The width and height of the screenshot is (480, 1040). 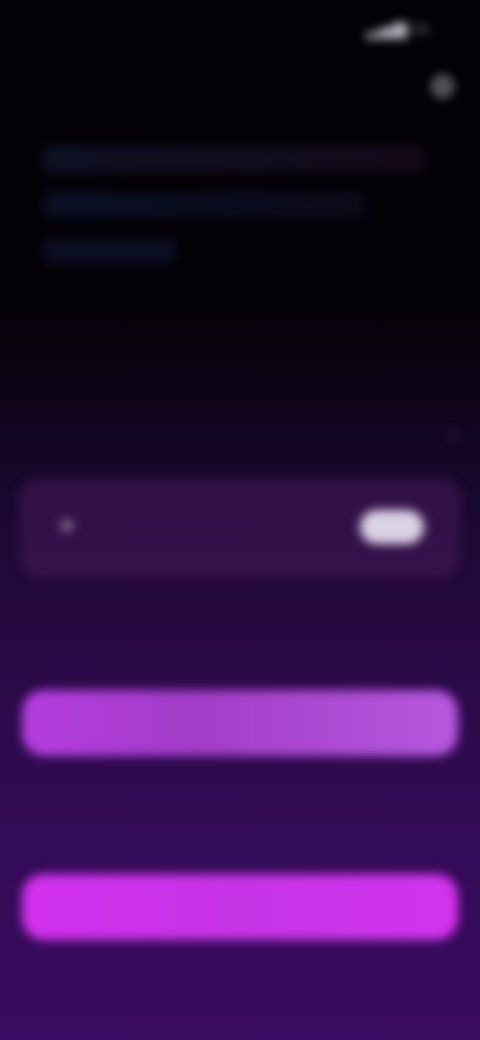 What do you see at coordinates (453, 434) in the screenshot?
I see `chevron-right-icon: ›` at bounding box center [453, 434].